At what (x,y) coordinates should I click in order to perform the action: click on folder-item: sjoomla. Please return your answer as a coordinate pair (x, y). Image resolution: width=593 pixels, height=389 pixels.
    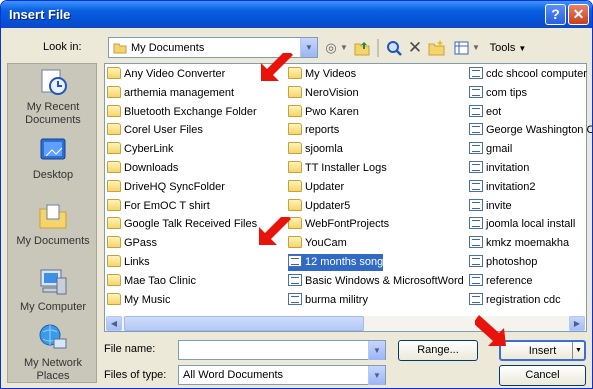
    Looking at the image, I should click on (315, 149).